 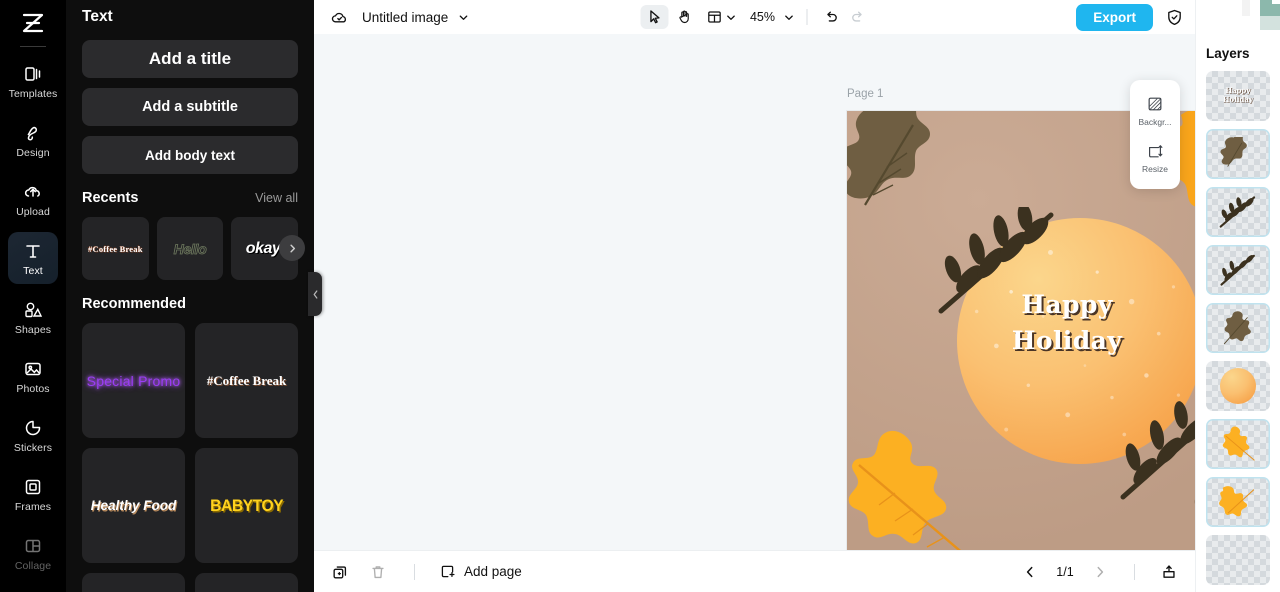 I want to click on layers-panel: Layers Happy Holiday, so click(x=1237, y=296).